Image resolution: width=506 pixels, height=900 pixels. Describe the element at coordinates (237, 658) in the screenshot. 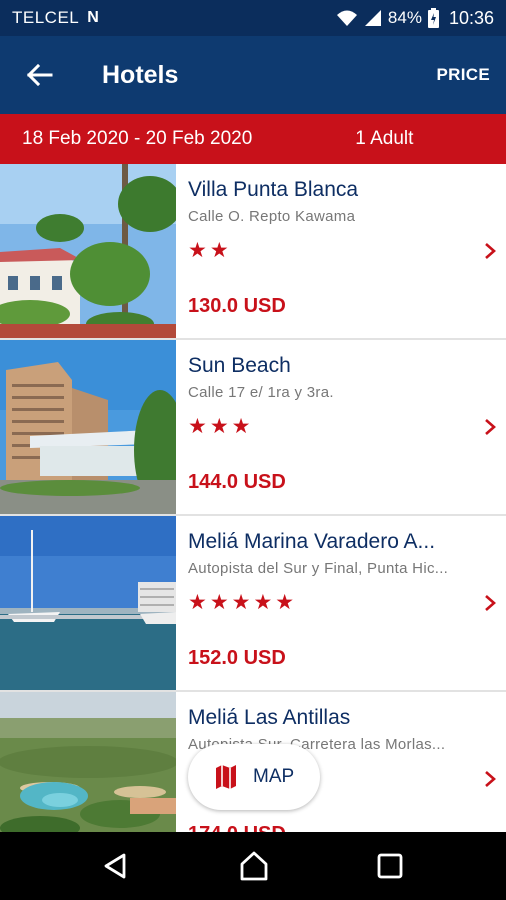

I see `hotel-price: 152.0 USD` at that location.